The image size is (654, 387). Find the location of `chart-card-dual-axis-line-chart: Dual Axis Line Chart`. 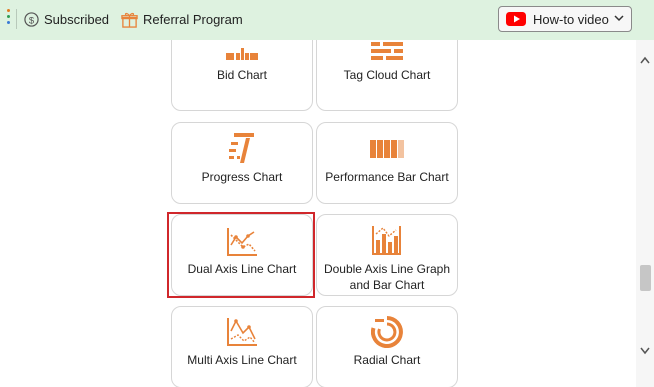

chart-card-dual-axis-line-chart: Dual Axis Line Chart is located at coordinates (242, 255).